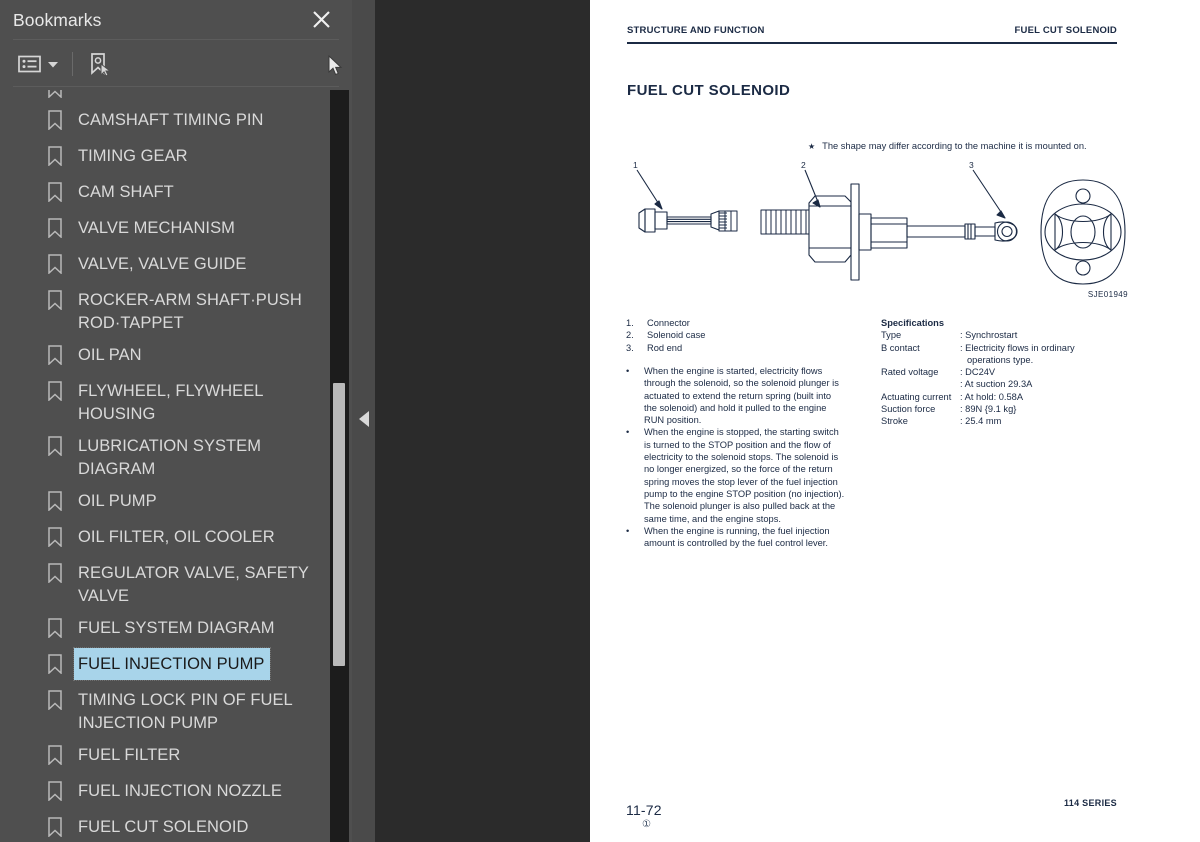 This screenshot has width=1200, height=842. I want to click on close-icon, so click(321, 19).